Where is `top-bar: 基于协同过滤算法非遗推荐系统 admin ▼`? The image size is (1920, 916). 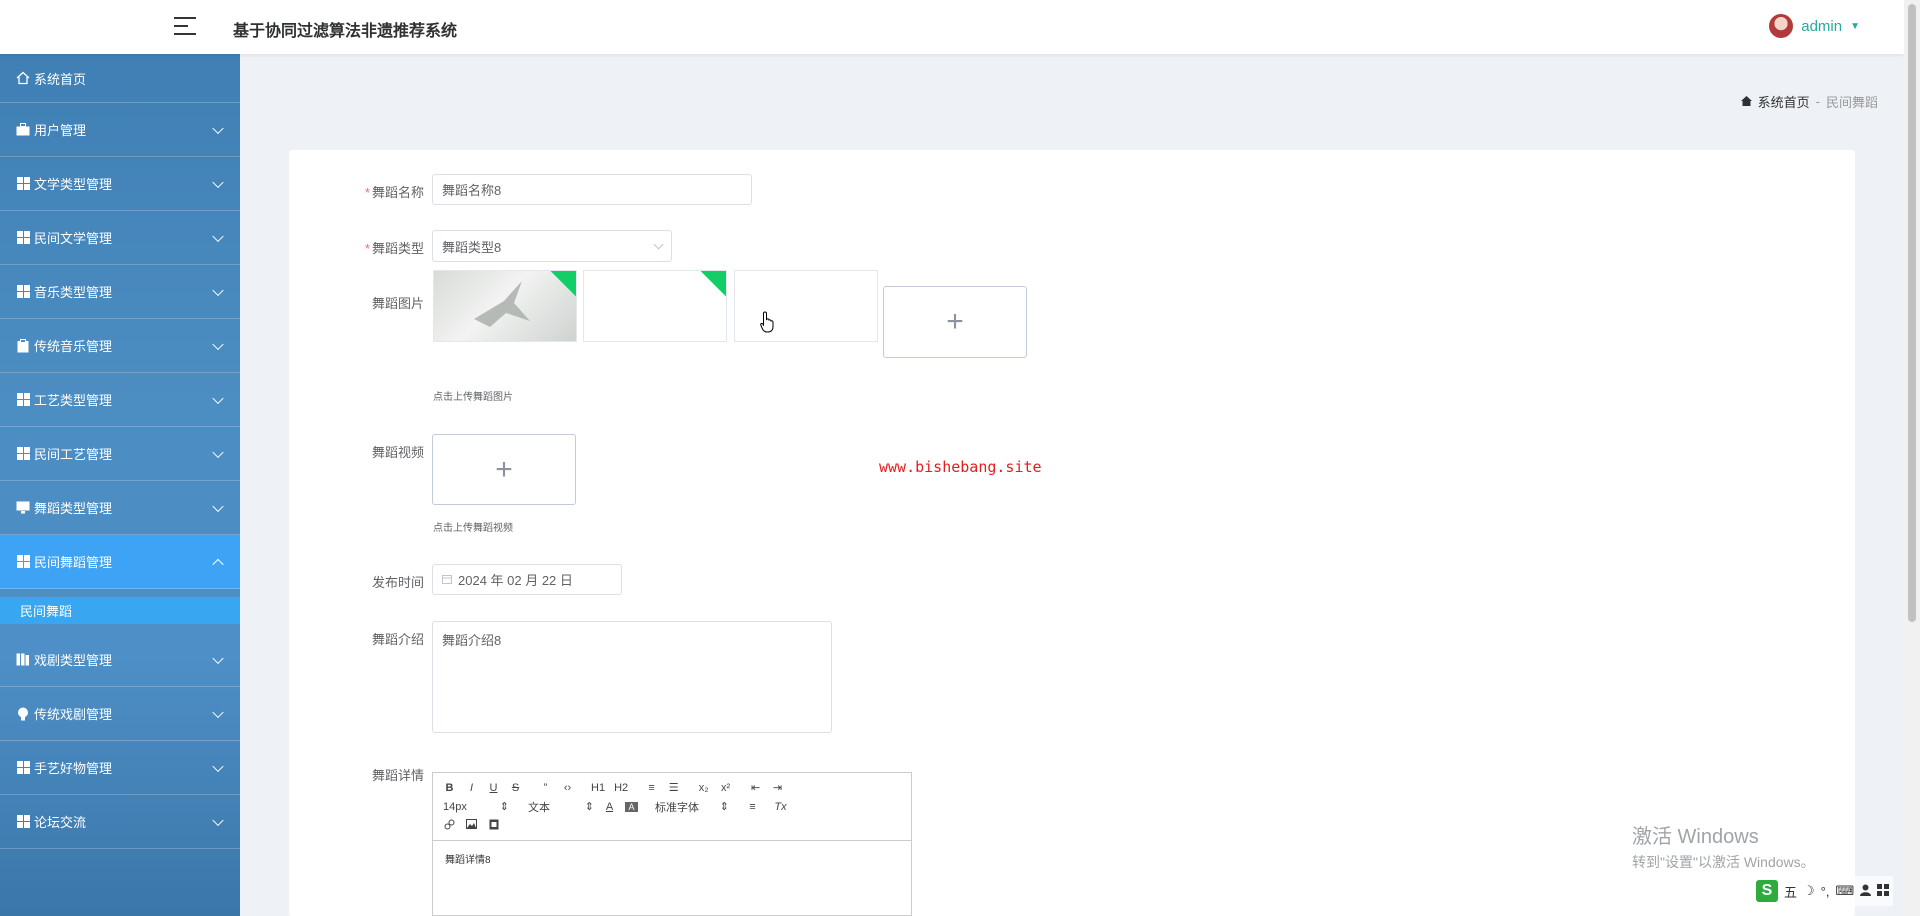
top-bar: 基于协同过滤算法非遗推荐系统 admin ▼ is located at coordinates (952, 27).